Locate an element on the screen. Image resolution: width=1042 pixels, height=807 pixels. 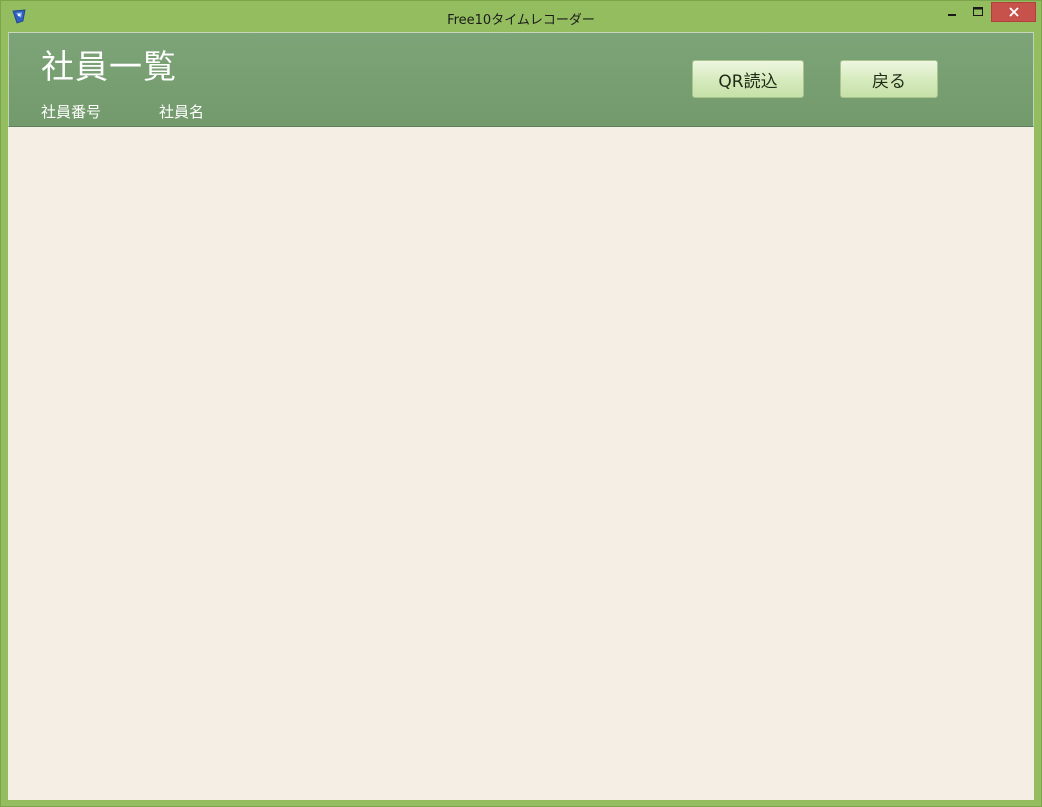
page-header: 社員一覧 社員番号 社員名 QR読込 戻る is located at coordinates (521, 80).